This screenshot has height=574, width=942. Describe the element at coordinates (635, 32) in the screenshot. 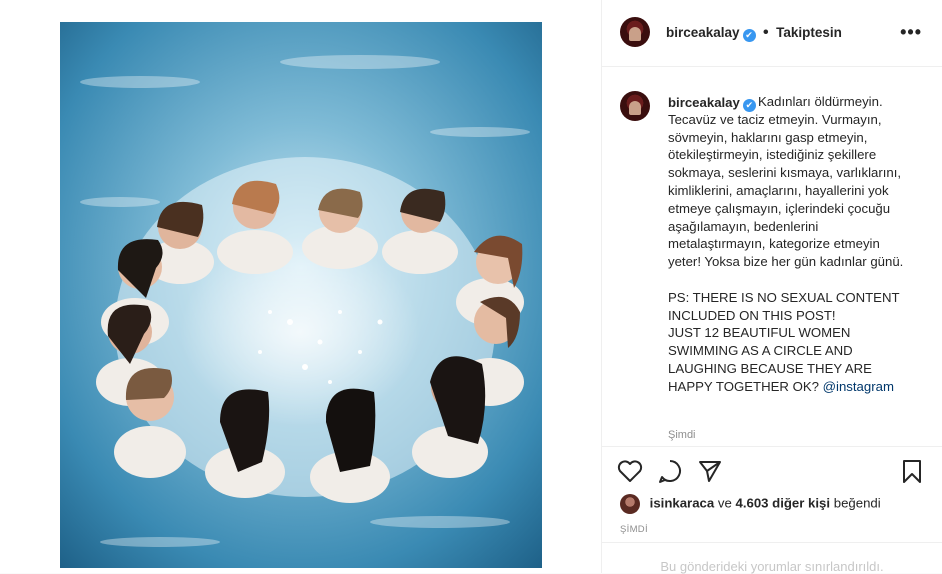

I see `author-avatar` at that location.